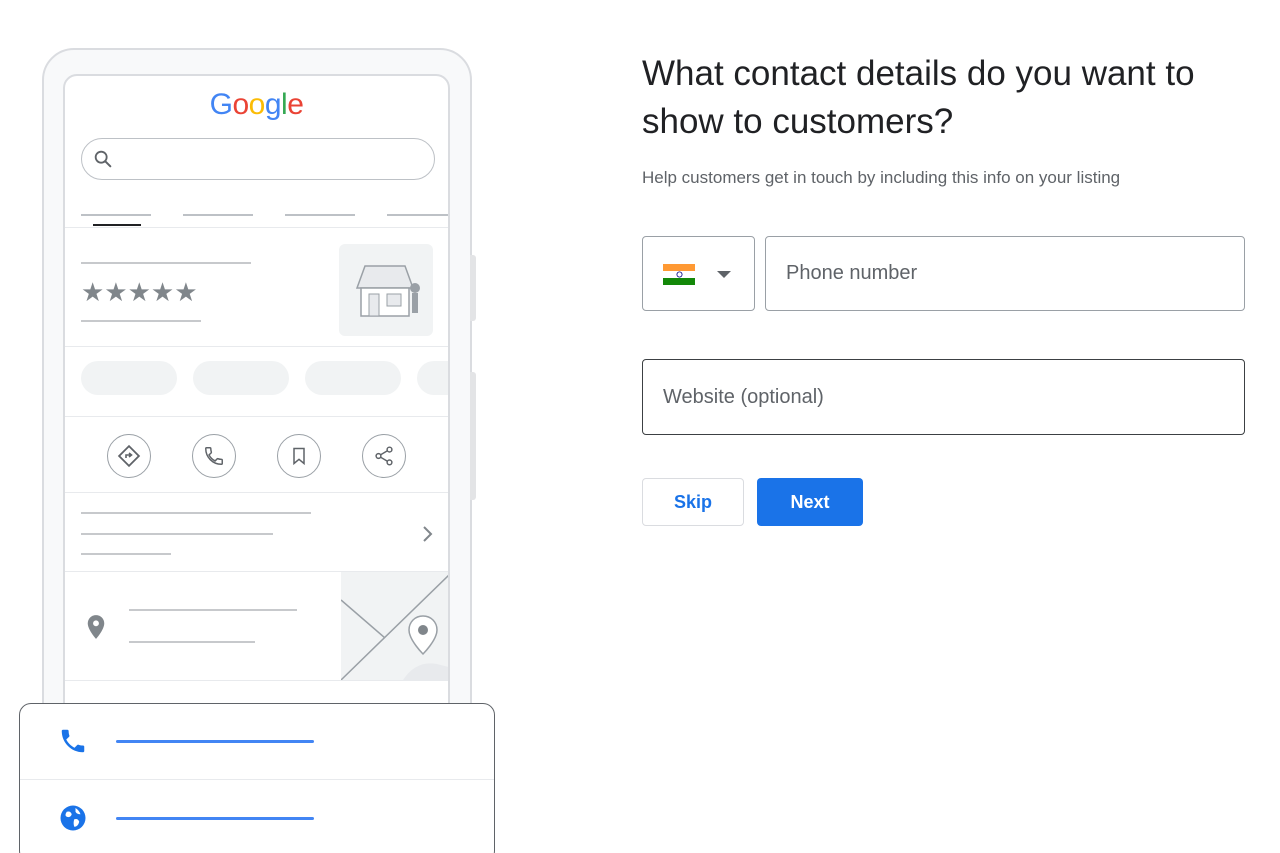 The width and height of the screenshot is (1280, 853). What do you see at coordinates (139, 293) in the screenshot?
I see `rating-stars: ★★★★★` at bounding box center [139, 293].